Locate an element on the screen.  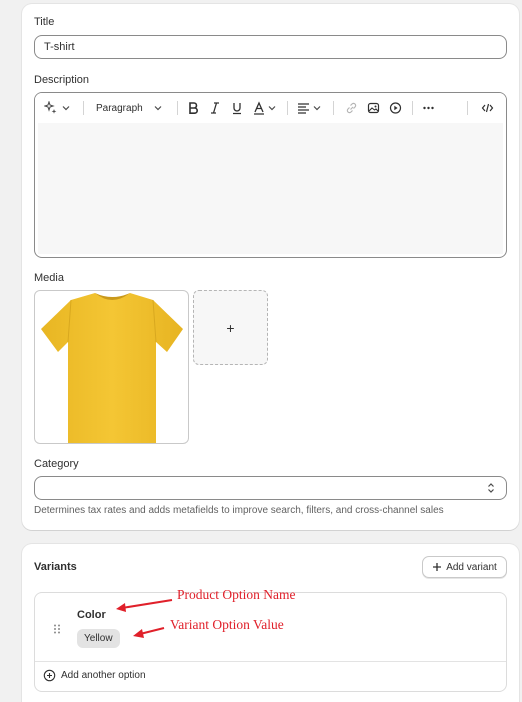
magic-button is located at coordinates (57, 108).